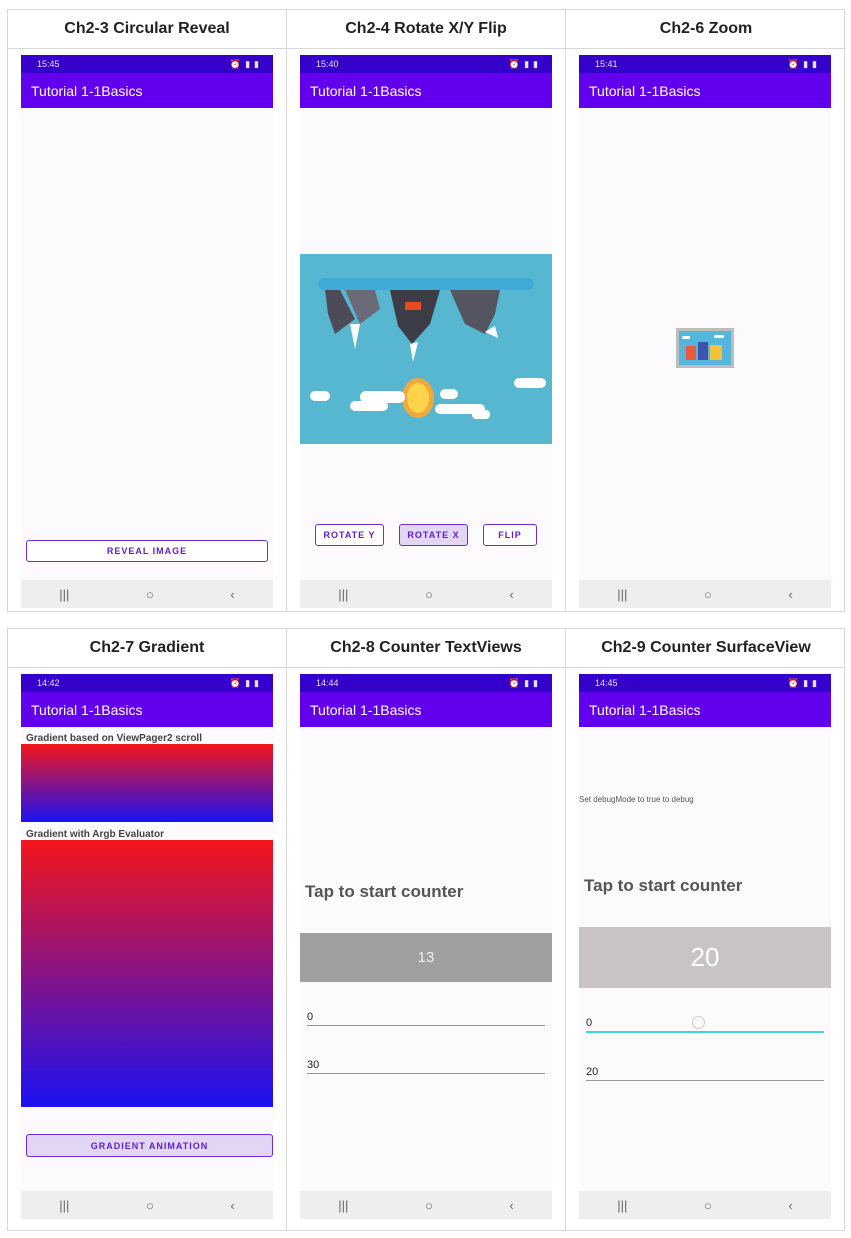 This screenshot has width=851, height=1238. I want to click on status-time: 14:45, so click(606, 683).